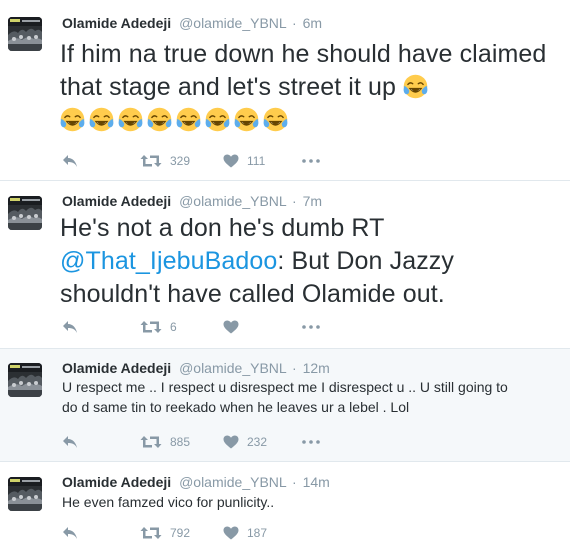 The image size is (570, 542). I want to click on tweet-header: Olamide Adedeji @olamide_YBNL · 14m, so click(196, 482).